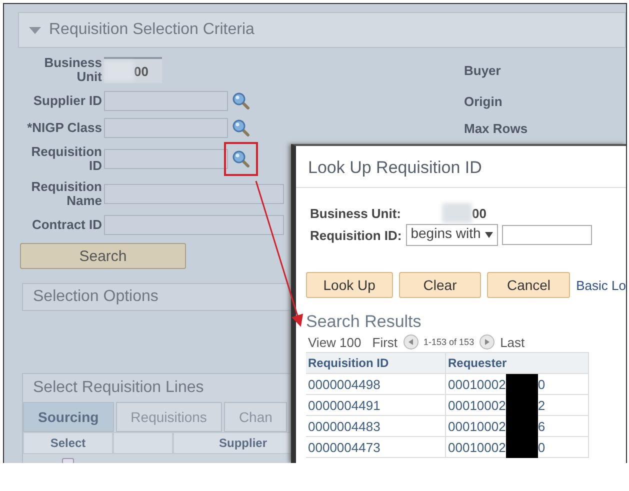 This screenshot has width=629, height=491. I want to click on dialog-button: Cancel, so click(528, 285).